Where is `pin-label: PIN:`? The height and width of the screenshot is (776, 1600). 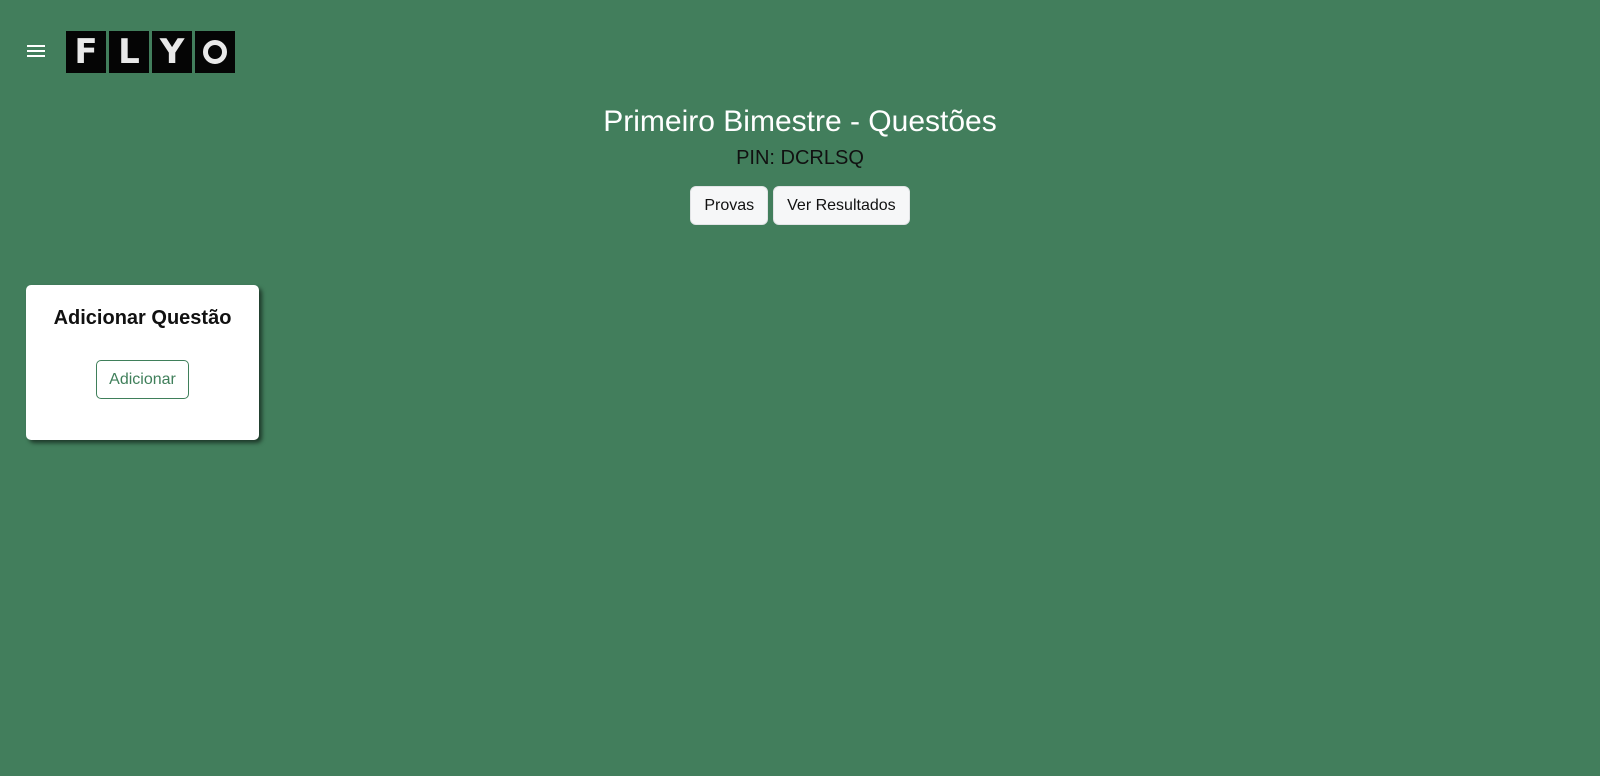
pin-label: PIN: is located at coordinates (755, 158).